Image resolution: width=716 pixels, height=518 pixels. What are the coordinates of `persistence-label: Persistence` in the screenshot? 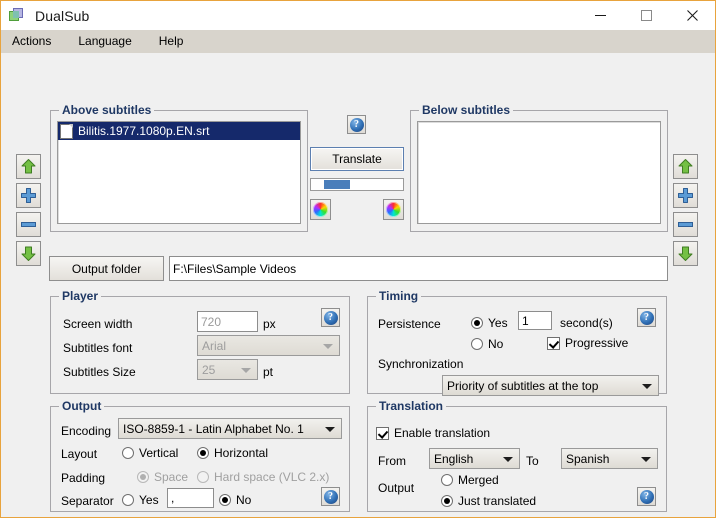 It's located at (409, 324).